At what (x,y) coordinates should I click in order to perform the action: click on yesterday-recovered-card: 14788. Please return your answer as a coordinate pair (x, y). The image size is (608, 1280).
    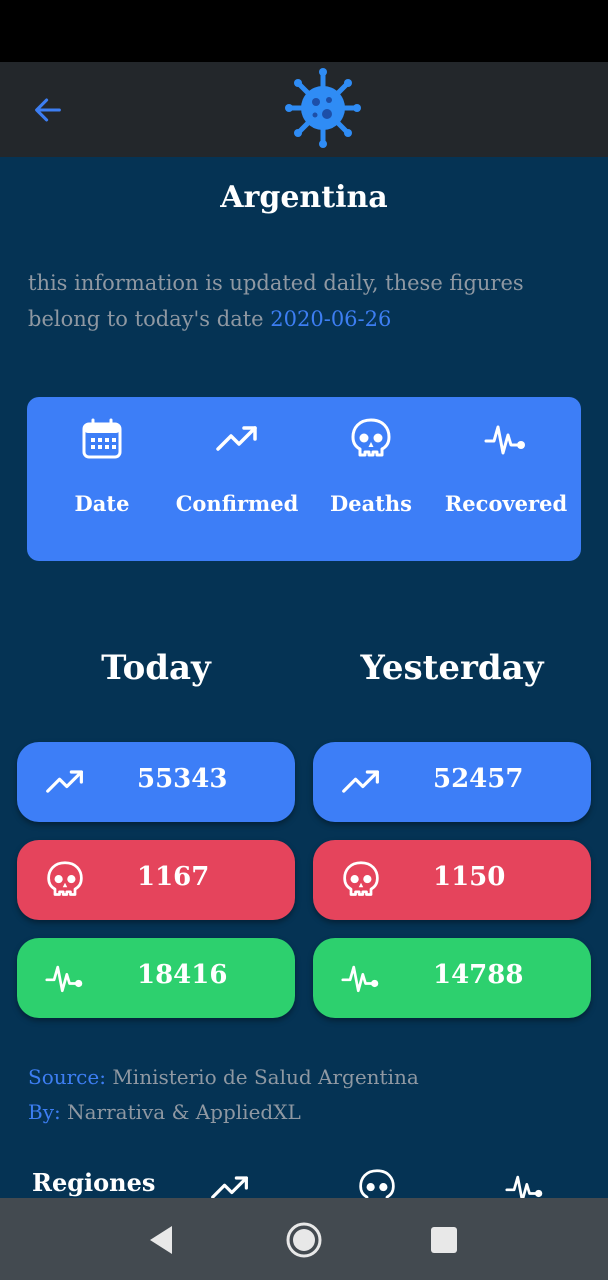
    Looking at the image, I should click on (452, 978).